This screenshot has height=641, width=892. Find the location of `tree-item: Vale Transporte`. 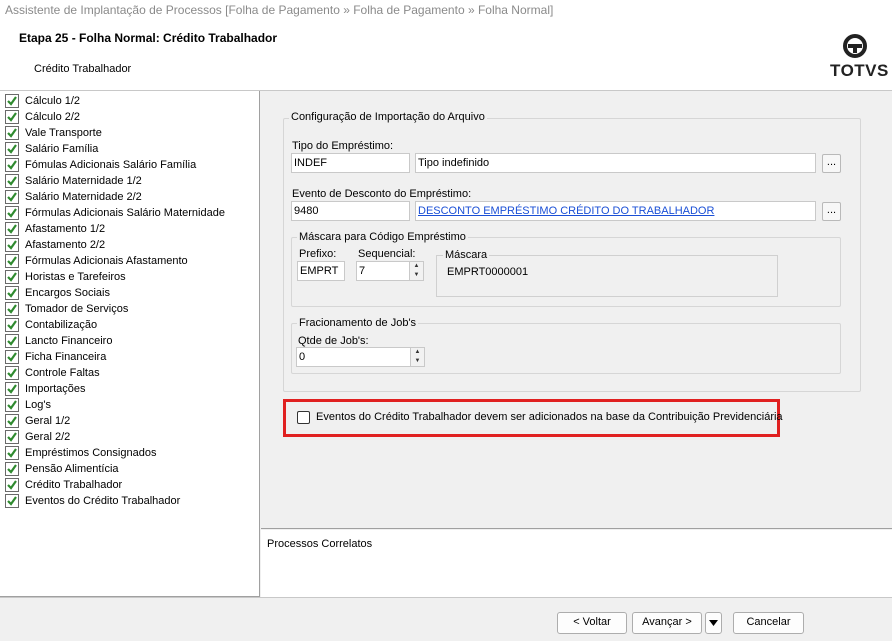

tree-item: Vale Transporte is located at coordinates (53, 133).